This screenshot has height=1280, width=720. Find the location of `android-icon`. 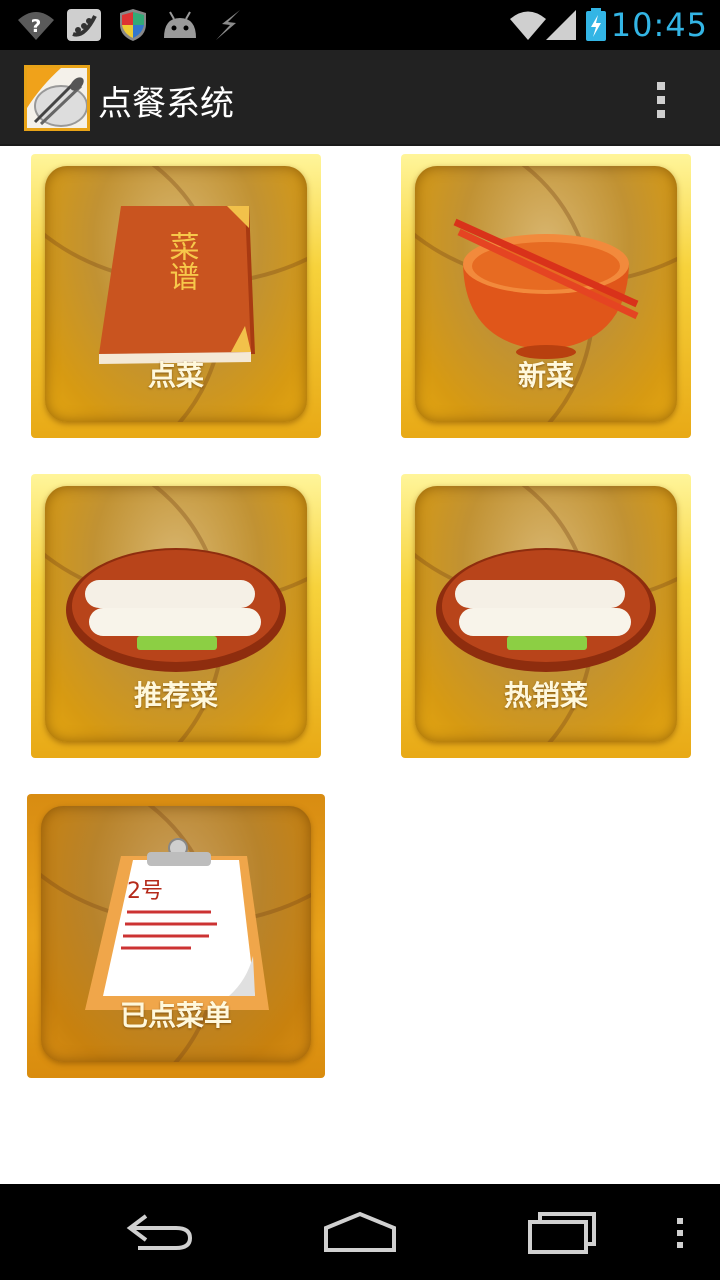

android-icon is located at coordinates (180, 24).